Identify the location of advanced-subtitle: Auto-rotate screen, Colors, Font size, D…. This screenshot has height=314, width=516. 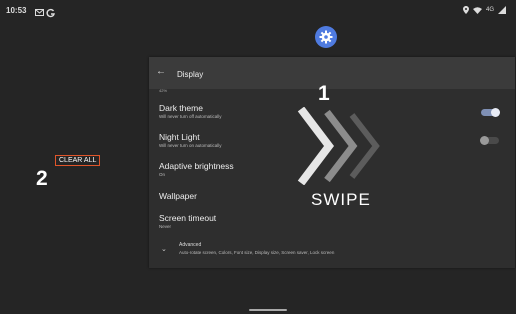
(257, 252).